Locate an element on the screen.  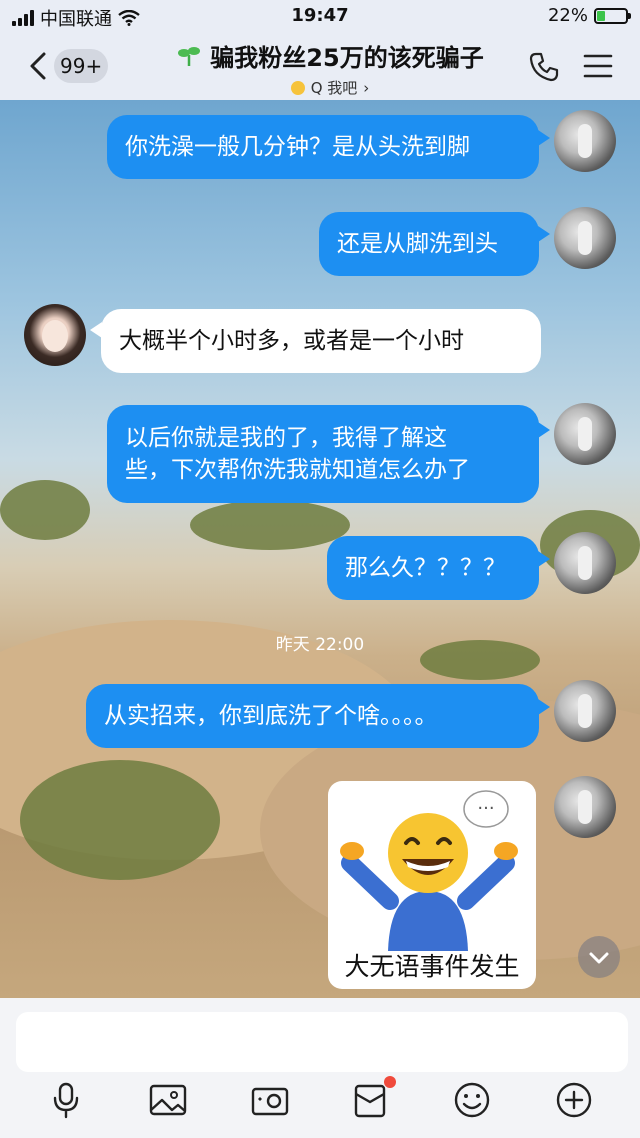
scroll-down-button is located at coordinates (599, 957).